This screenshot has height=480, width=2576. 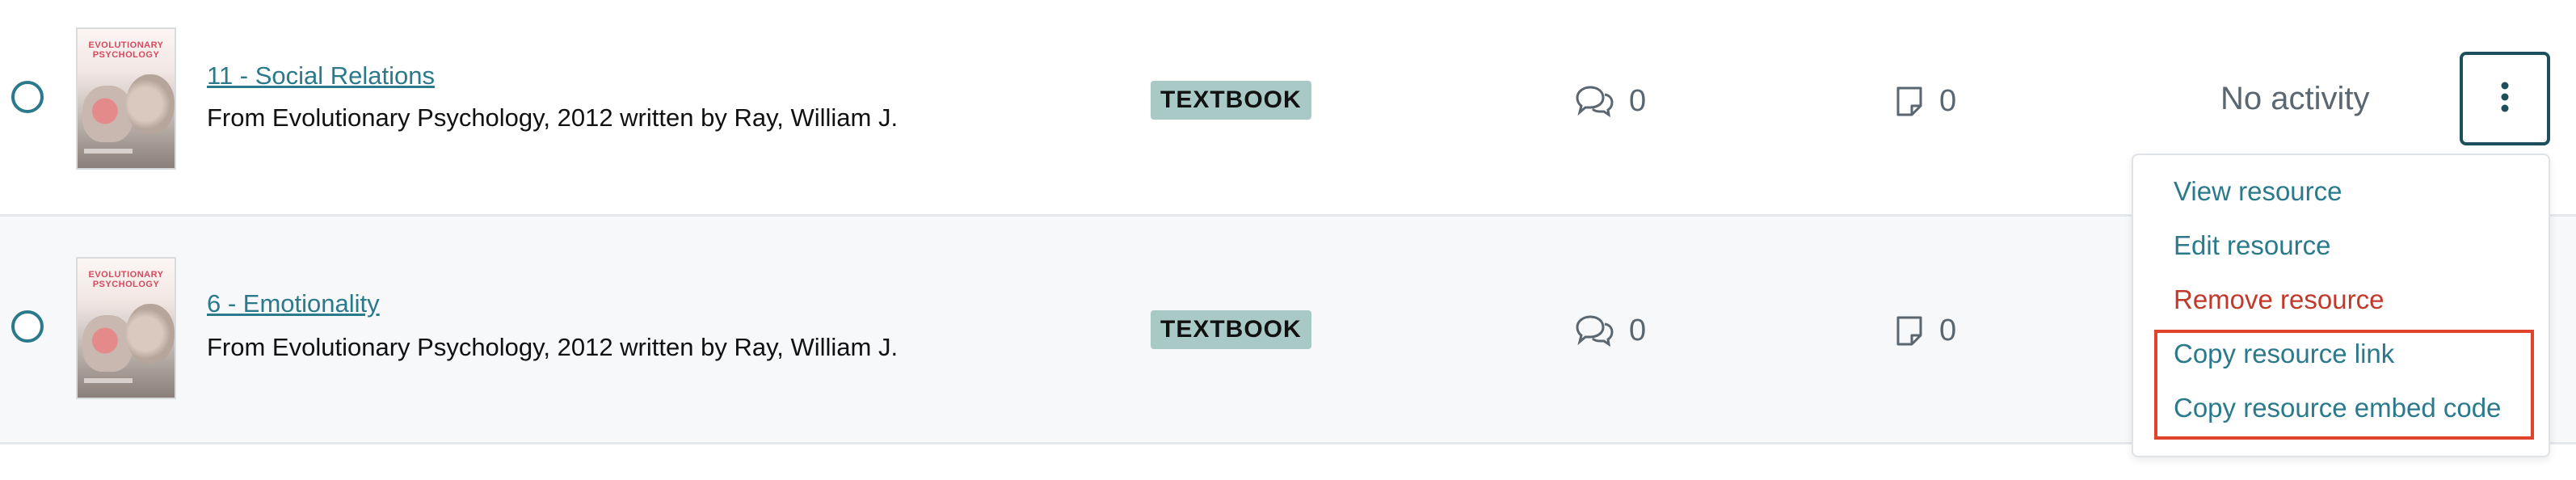 What do you see at coordinates (2279, 299) in the screenshot?
I see `remove-resource-item: Remove resource` at bounding box center [2279, 299].